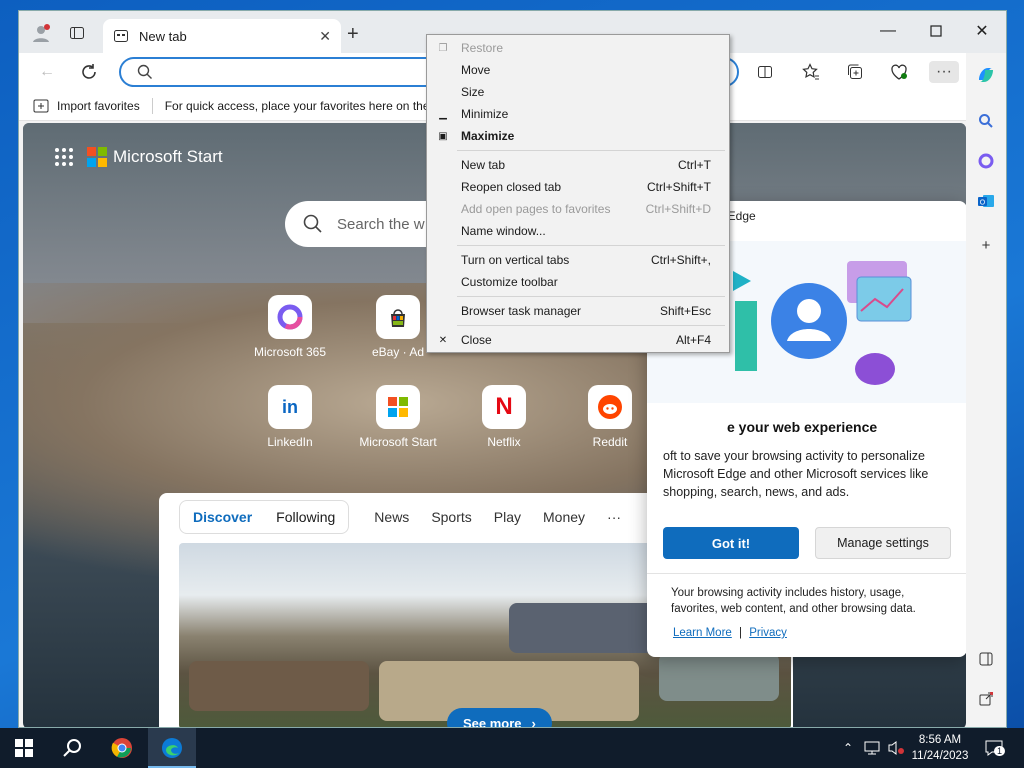 The height and width of the screenshot is (768, 1024). Describe the element at coordinates (72, 748) in the screenshot. I see `taskbar-search-icon` at that location.